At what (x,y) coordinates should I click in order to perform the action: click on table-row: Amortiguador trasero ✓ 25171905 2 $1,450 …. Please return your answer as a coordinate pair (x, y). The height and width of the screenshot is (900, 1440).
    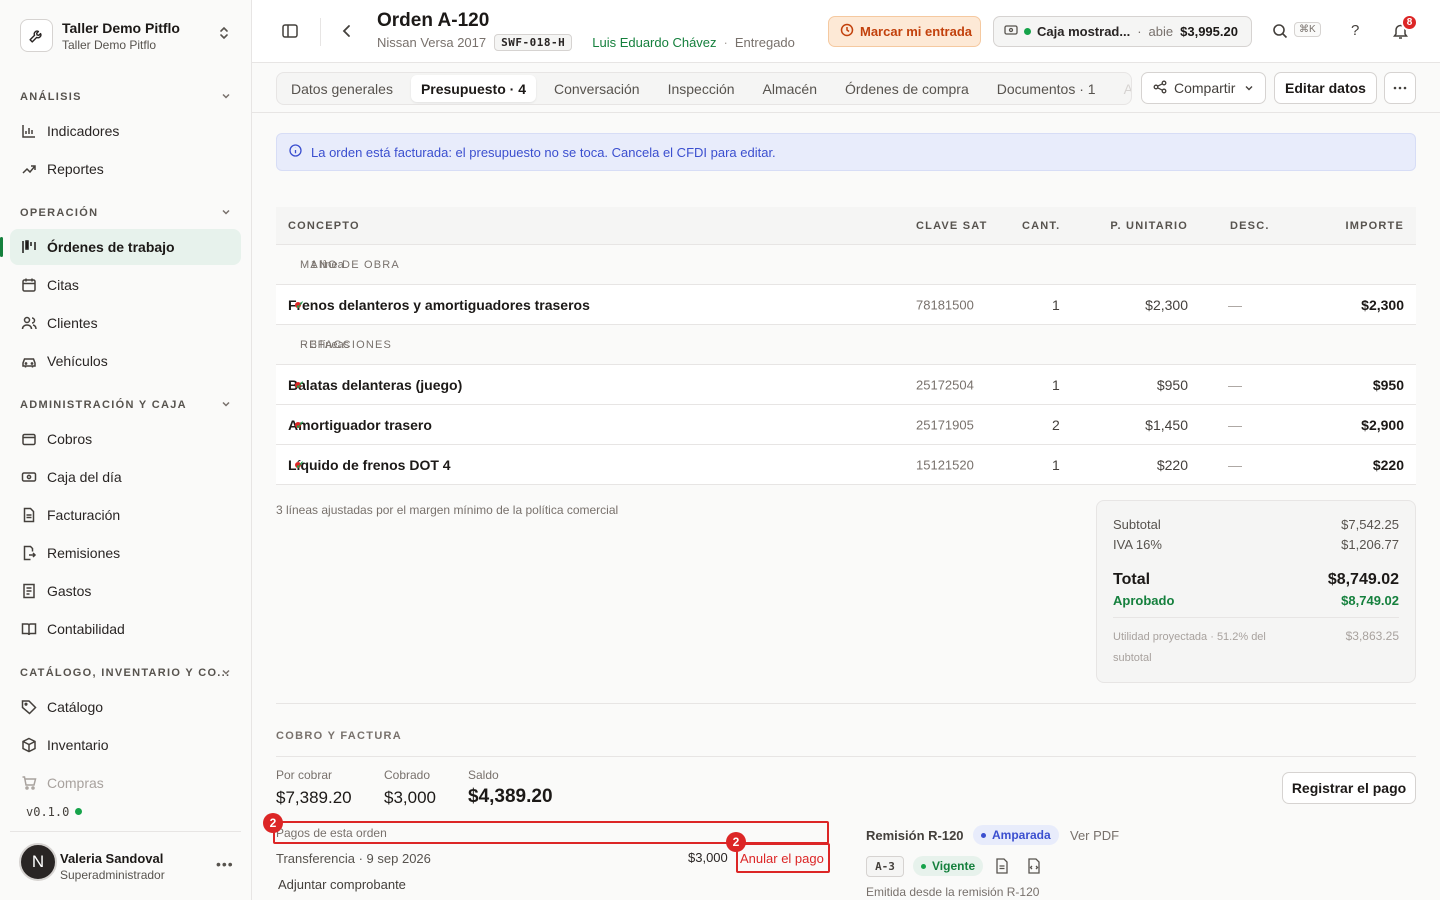
    Looking at the image, I should click on (846, 425).